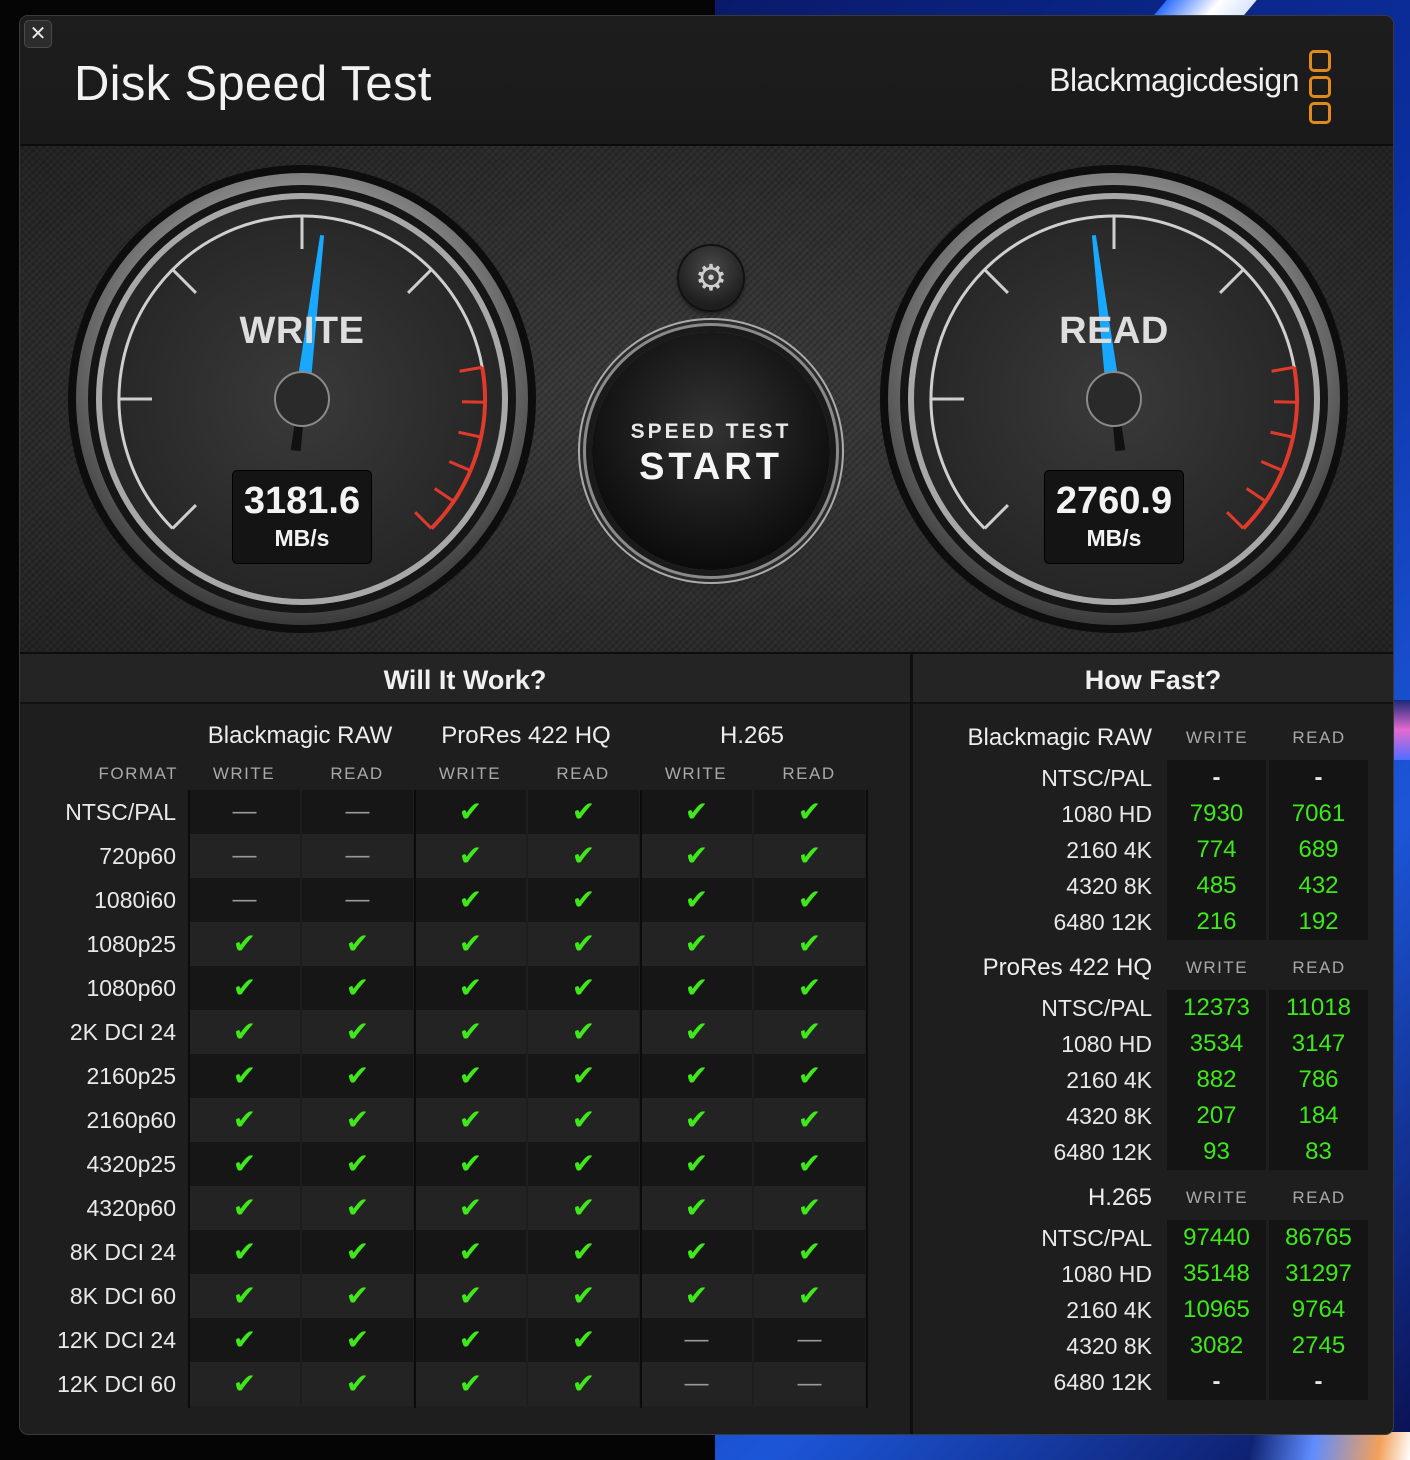  I want to click on format-label: 4320 8K, so click(1109, 886).